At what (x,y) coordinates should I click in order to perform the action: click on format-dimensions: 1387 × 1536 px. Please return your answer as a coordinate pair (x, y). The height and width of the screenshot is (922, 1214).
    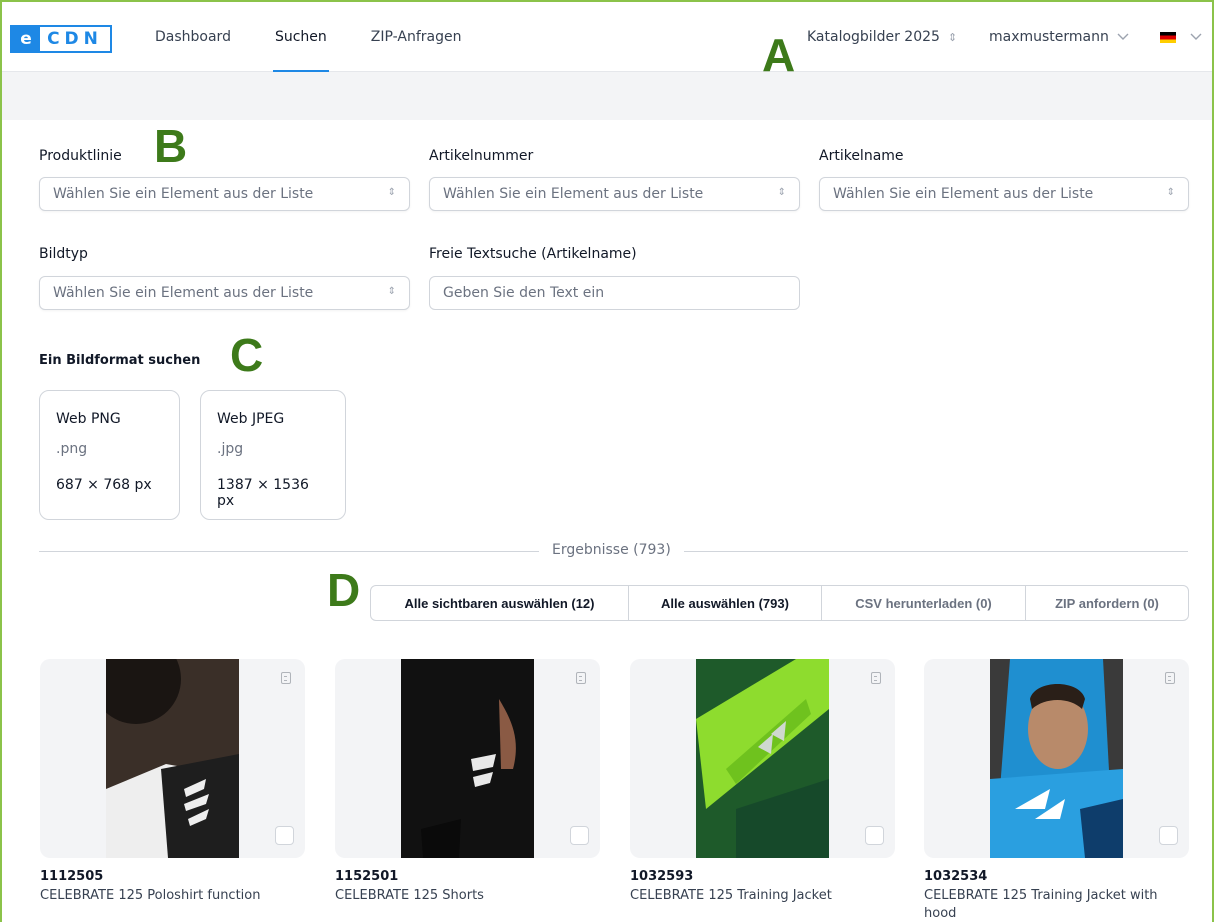
    Looking at the image, I should click on (263, 493).